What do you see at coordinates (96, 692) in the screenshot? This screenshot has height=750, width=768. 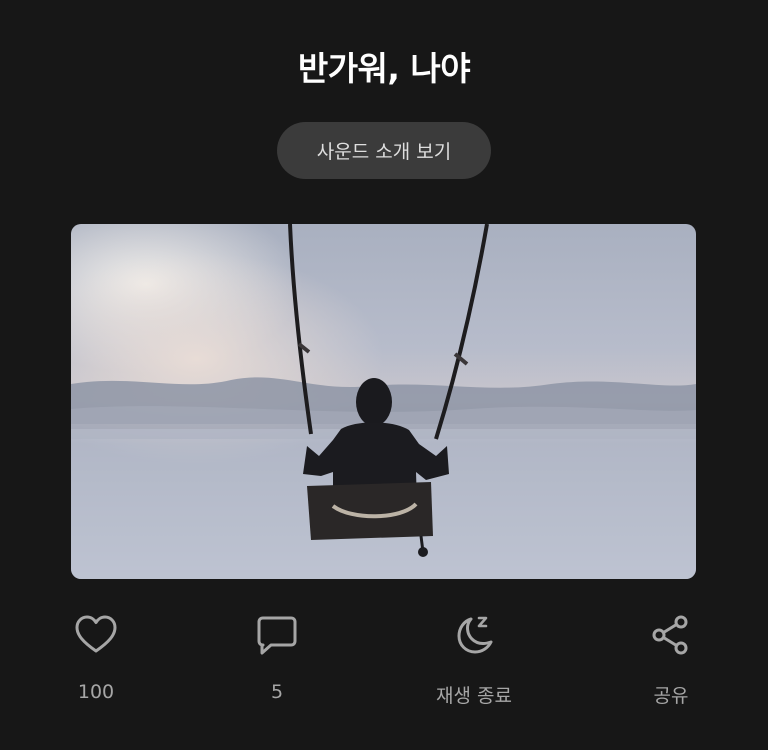 I see `like-count: 100` at bounding box center [96, 692].